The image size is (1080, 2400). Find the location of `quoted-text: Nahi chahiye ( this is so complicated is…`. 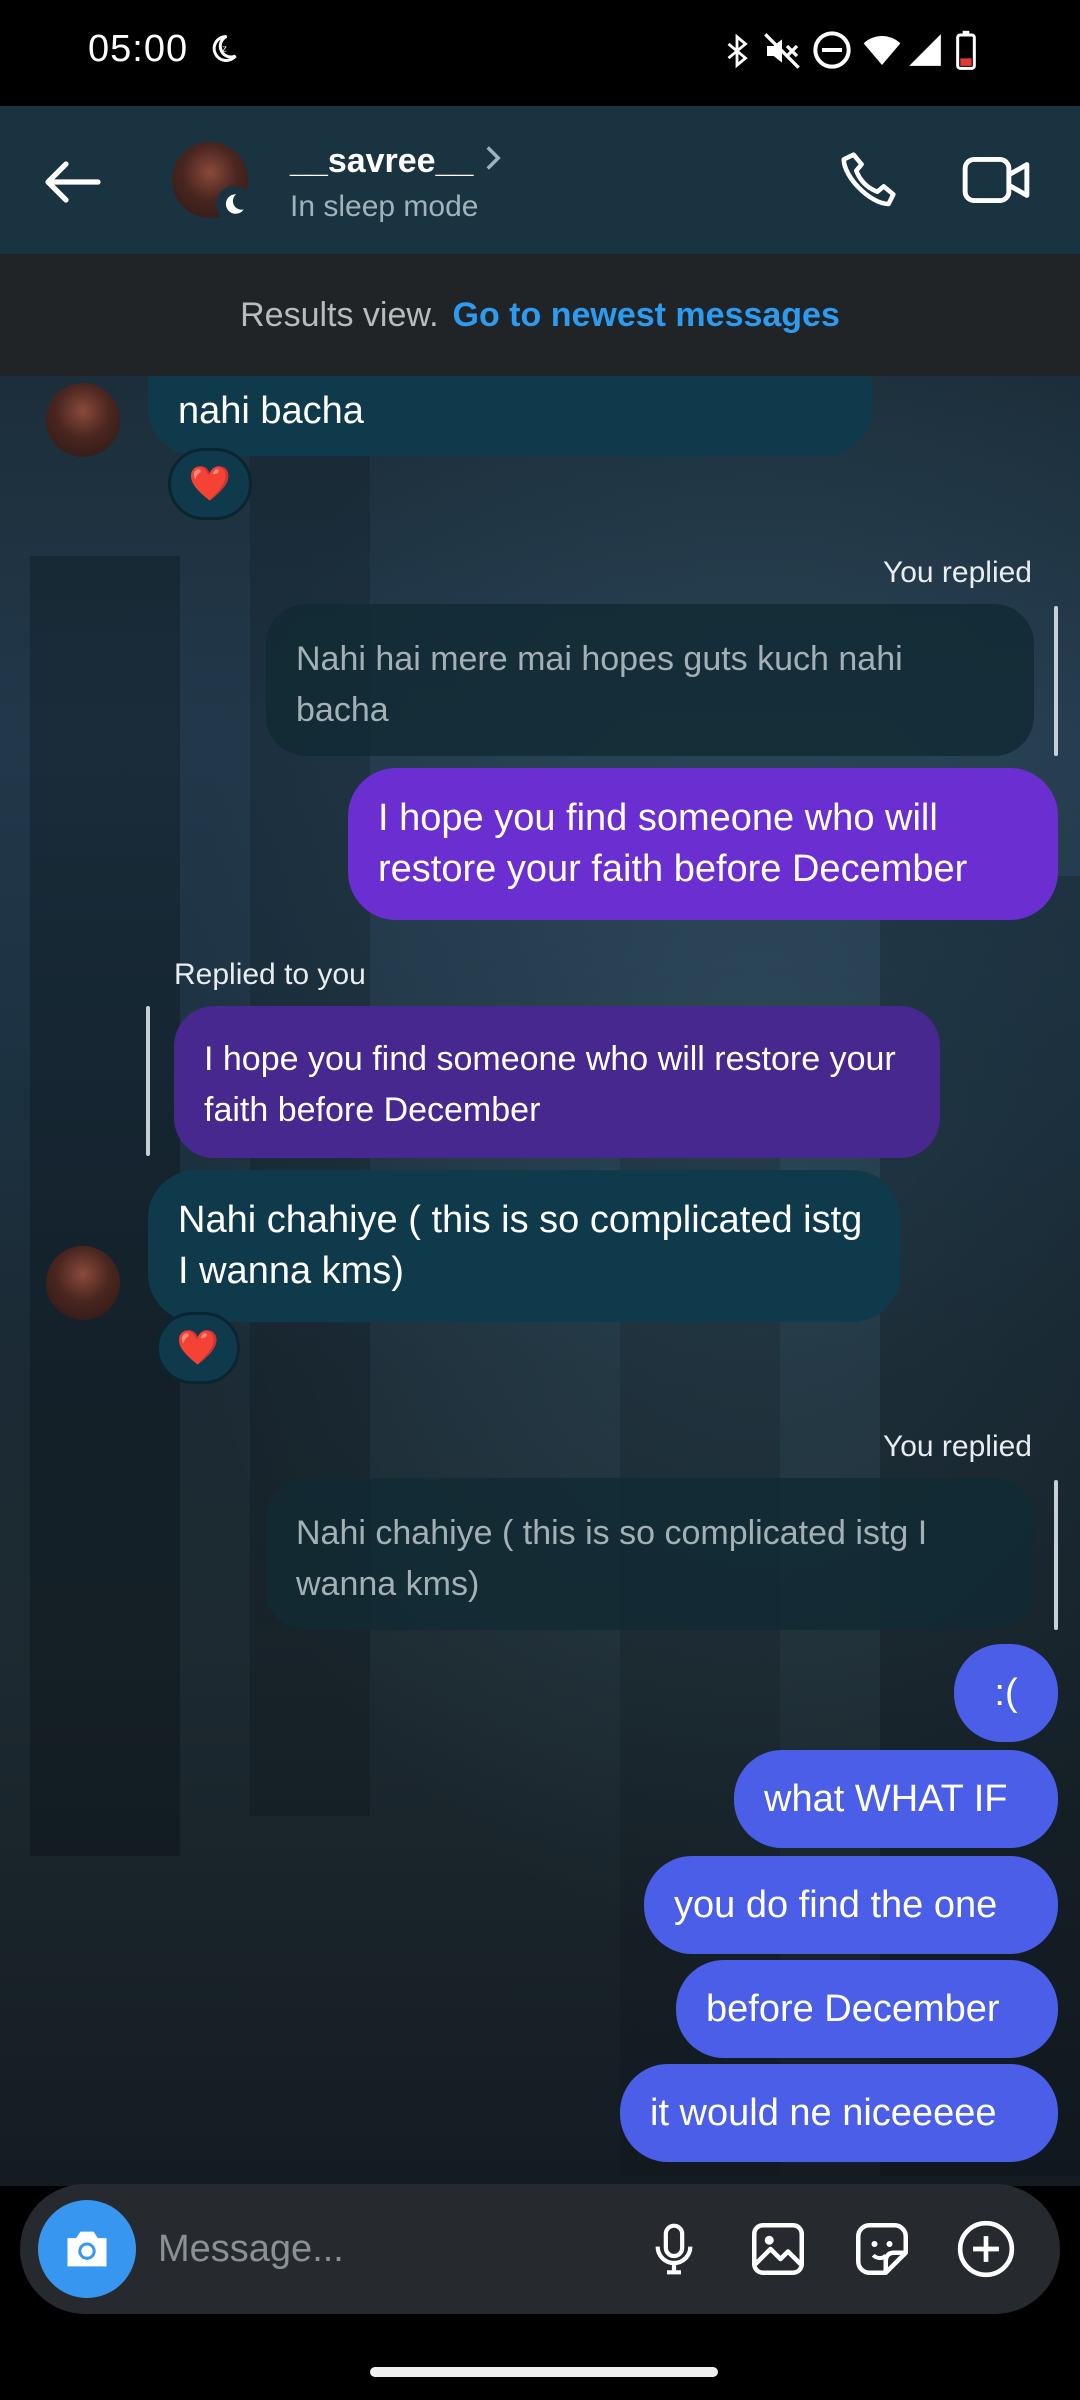

quoted-text: Nahi chahiye ( this is so complicated is… is located at coordinates (612, 1558).